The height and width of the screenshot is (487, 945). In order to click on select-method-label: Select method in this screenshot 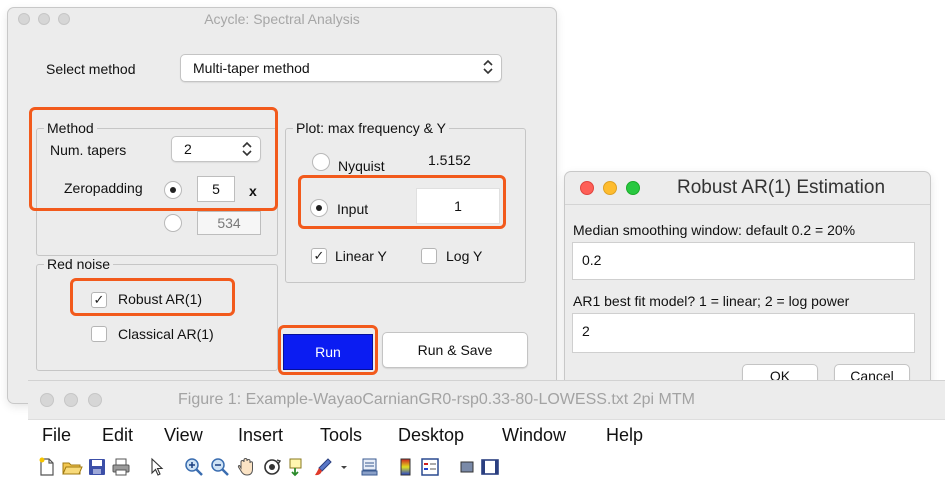, I will do `click(91, 69)`.